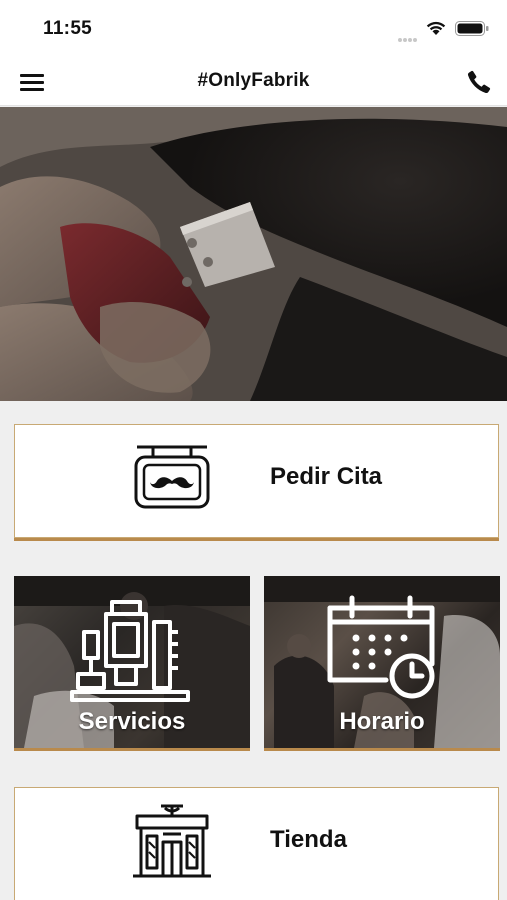 This screenshot has width=507, height=900. I want to click on horario-label: Horario, so click(382, 721).